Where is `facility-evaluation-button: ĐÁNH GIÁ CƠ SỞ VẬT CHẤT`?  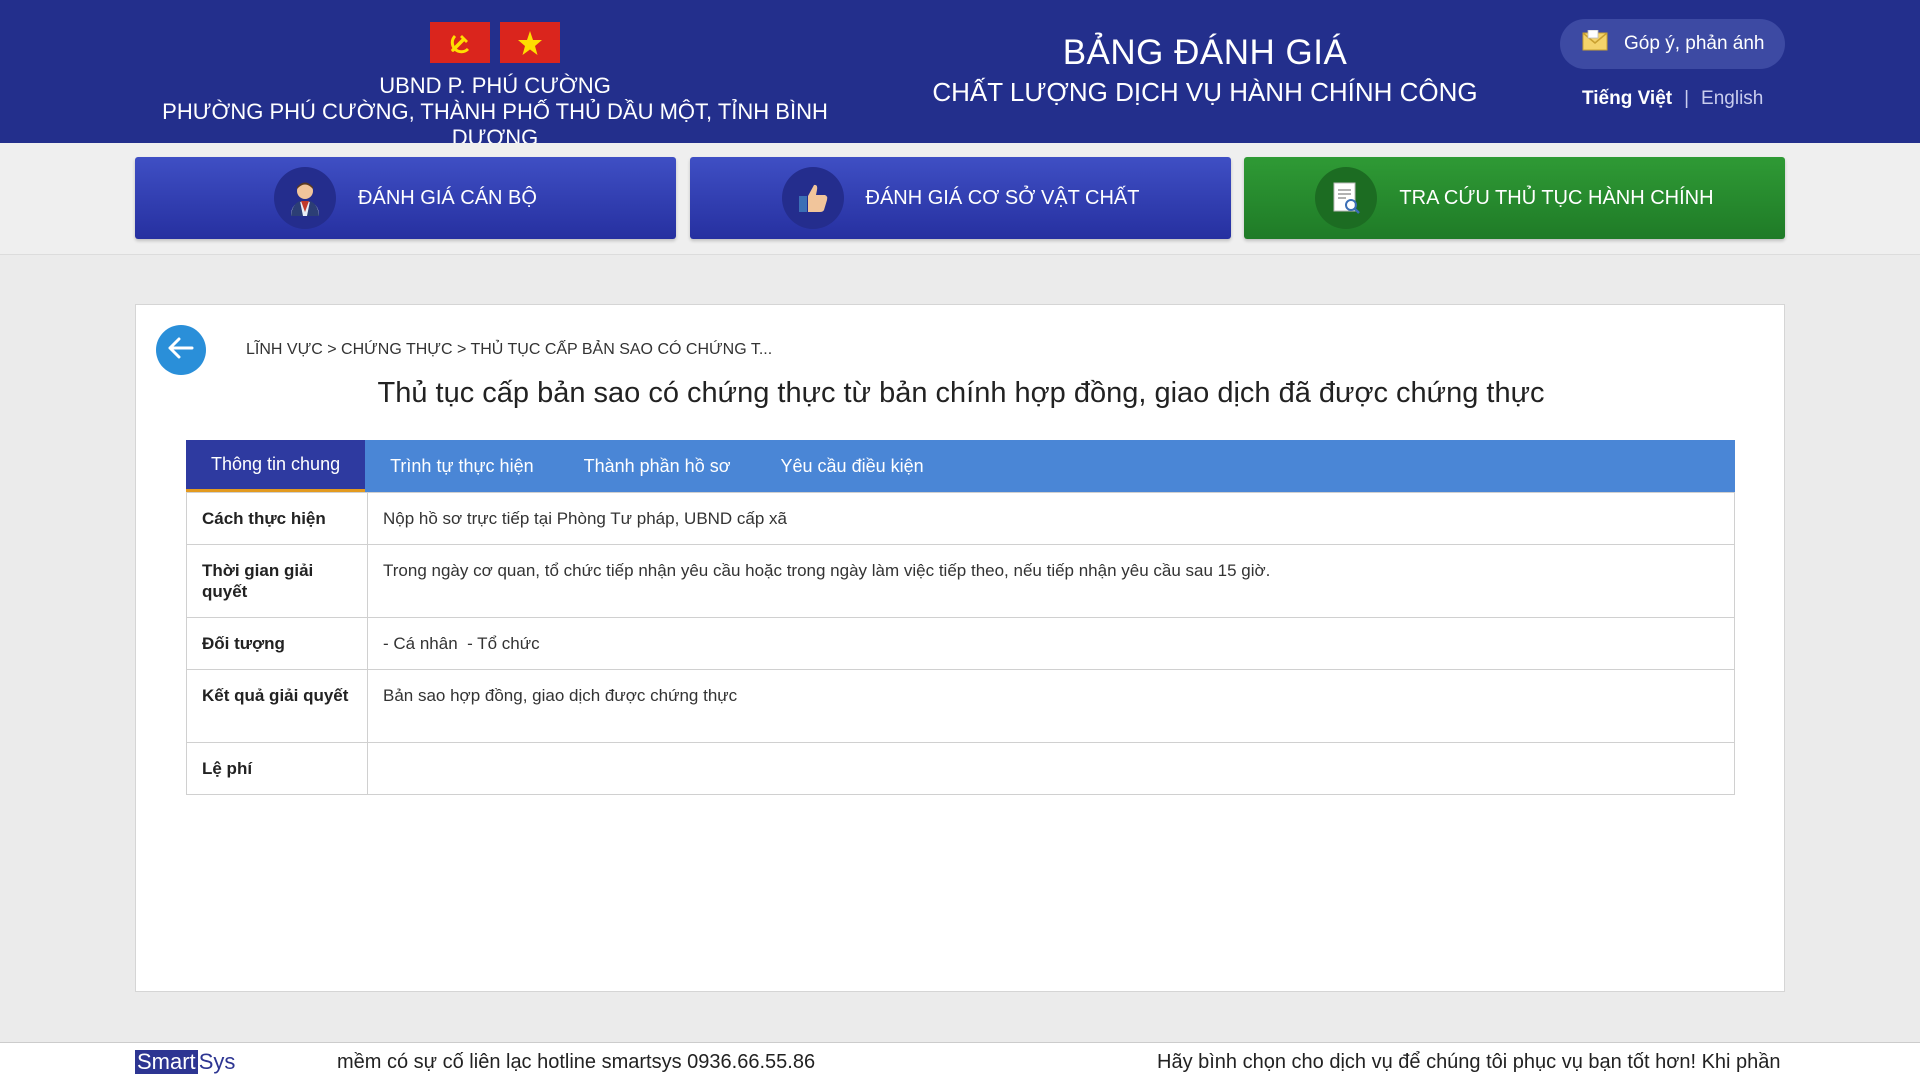
facility-evaluation-button: ĐÁNH GIÁ CƠ SỞ VẬT CHẤT is located at coordinates (960, 198).